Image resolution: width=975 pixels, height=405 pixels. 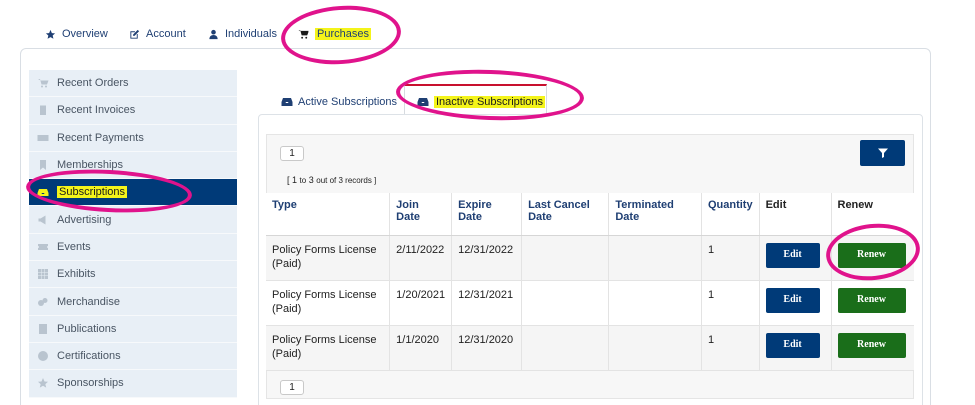 I want to click on sidebar-item-merchandise: Merchandise, so click(x=133, y=302).